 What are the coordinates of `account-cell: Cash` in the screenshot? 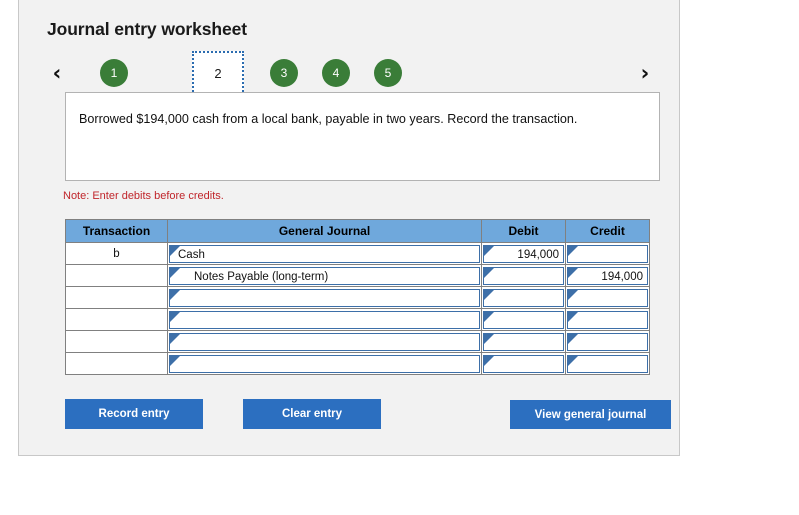 It's located at (324, 253).